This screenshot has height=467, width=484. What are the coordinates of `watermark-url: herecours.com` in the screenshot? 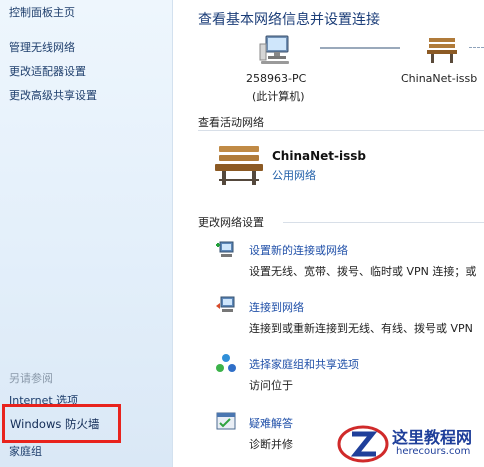 It's located at (433, 451).